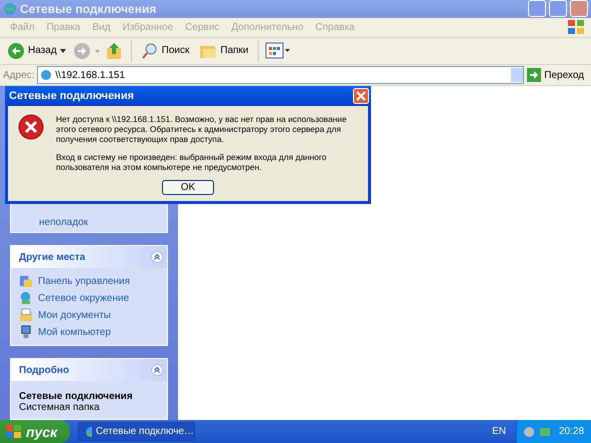  Describe the element at coordinates (26, 315) in the screenshot. I see `folder-icon` at that location.